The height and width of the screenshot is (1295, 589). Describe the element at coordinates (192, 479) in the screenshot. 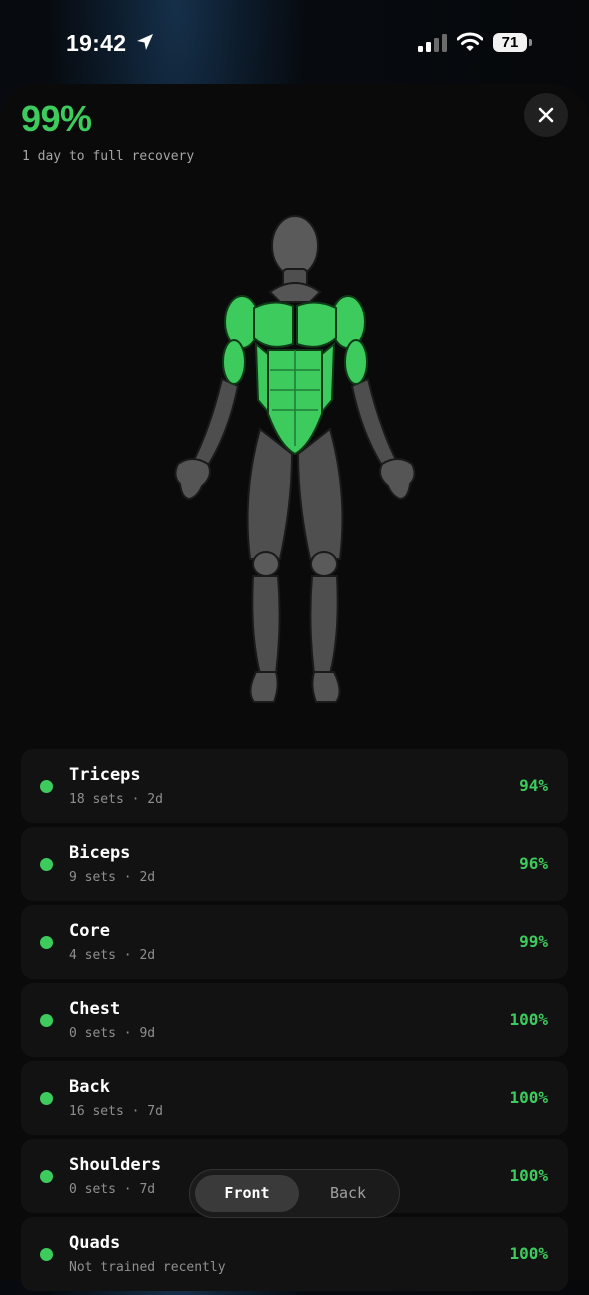

I see `left-hand` at that location.